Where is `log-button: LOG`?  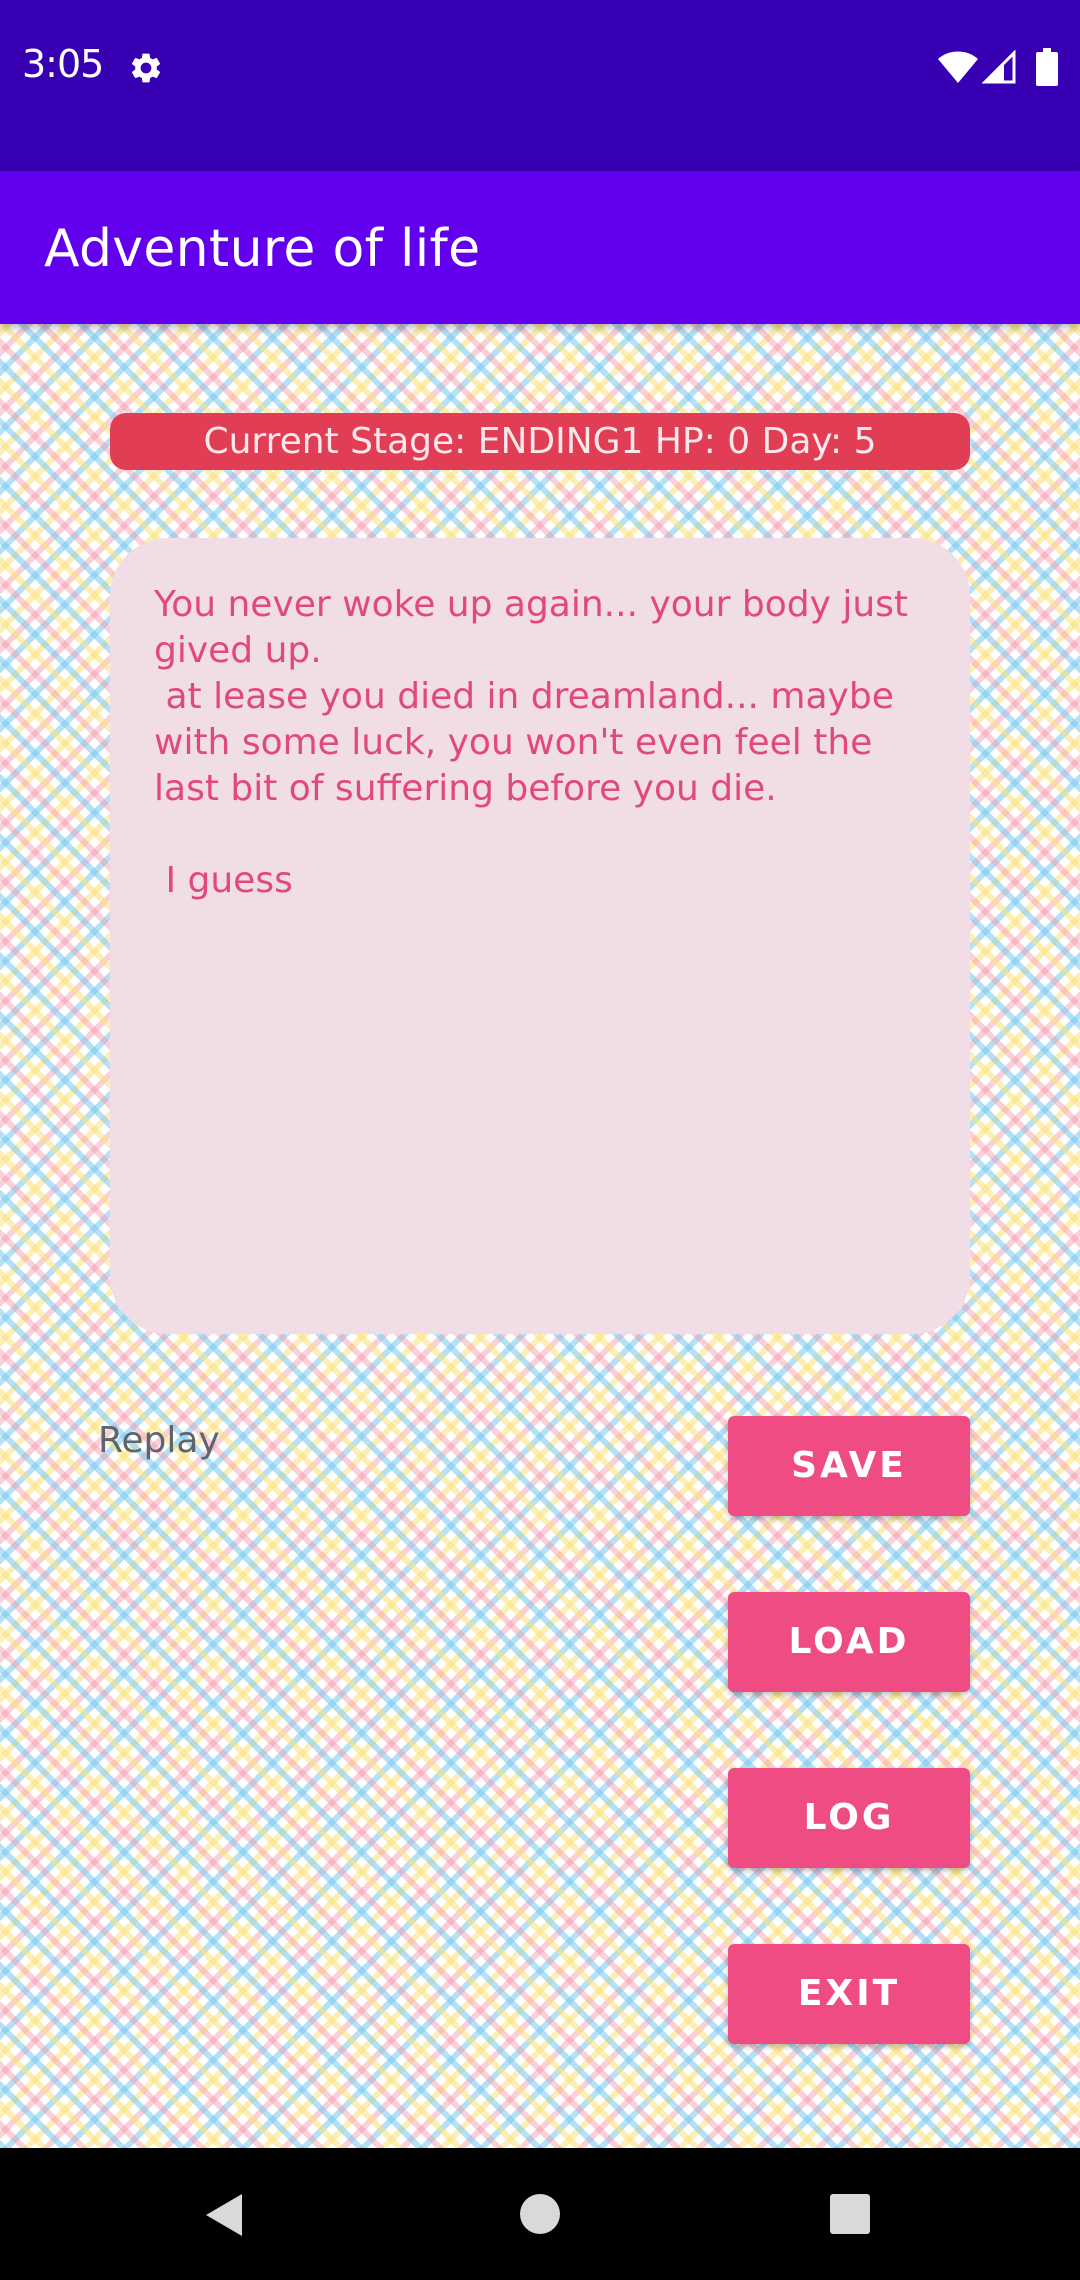 log-button: LOG is located at coordinates (849, 1818).